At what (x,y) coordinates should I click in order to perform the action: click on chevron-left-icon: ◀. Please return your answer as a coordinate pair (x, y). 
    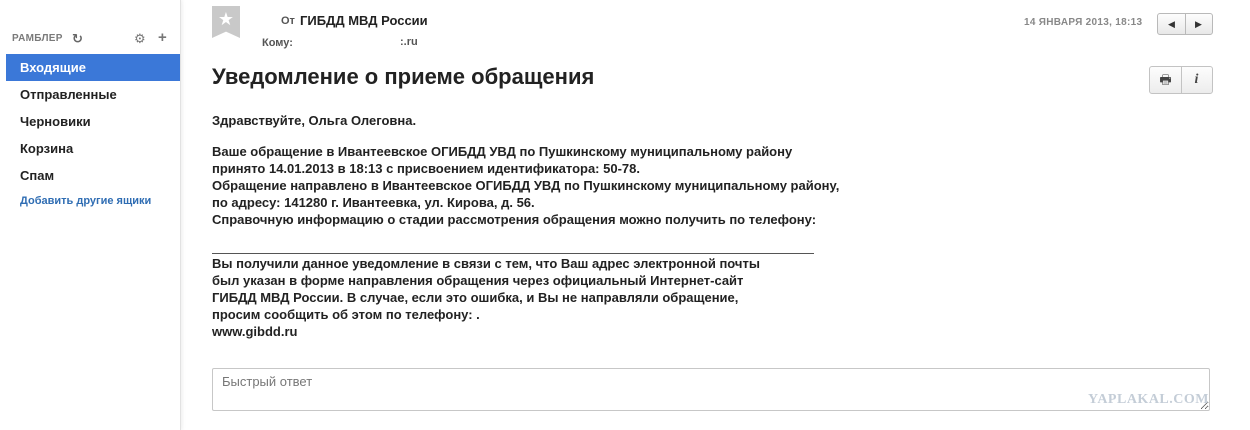
    Looking at the image, I should click on (1171, 24).